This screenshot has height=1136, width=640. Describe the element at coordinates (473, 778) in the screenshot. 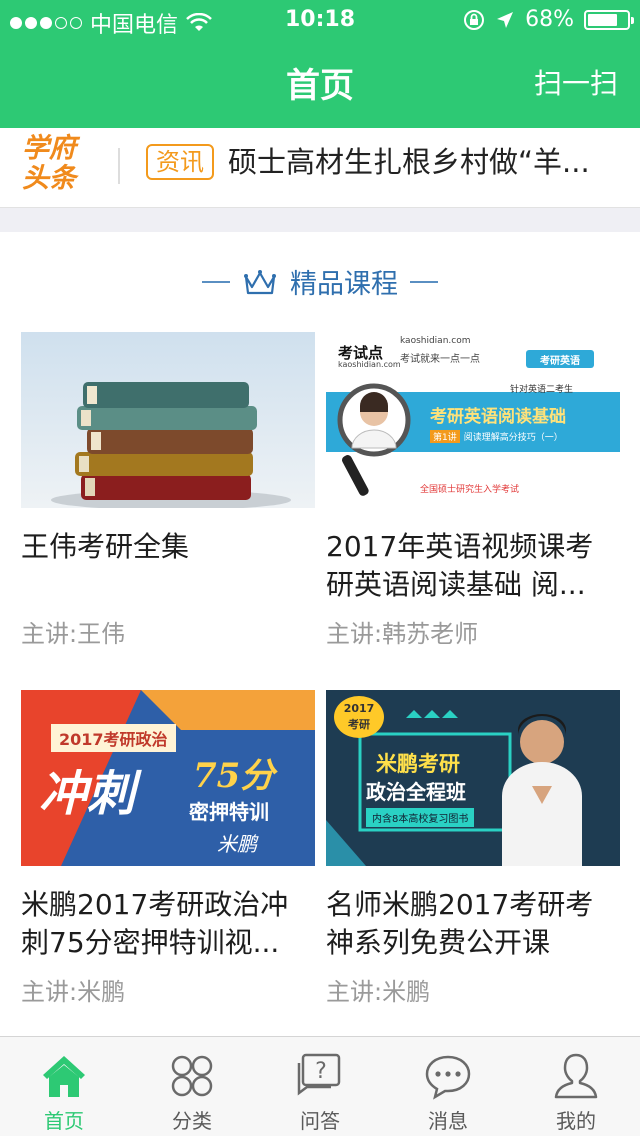

I see `course-thumbnail-politics-course: 2017 考研 米鹏考研 政治全程班 内含8本高校复习图书` at that location.